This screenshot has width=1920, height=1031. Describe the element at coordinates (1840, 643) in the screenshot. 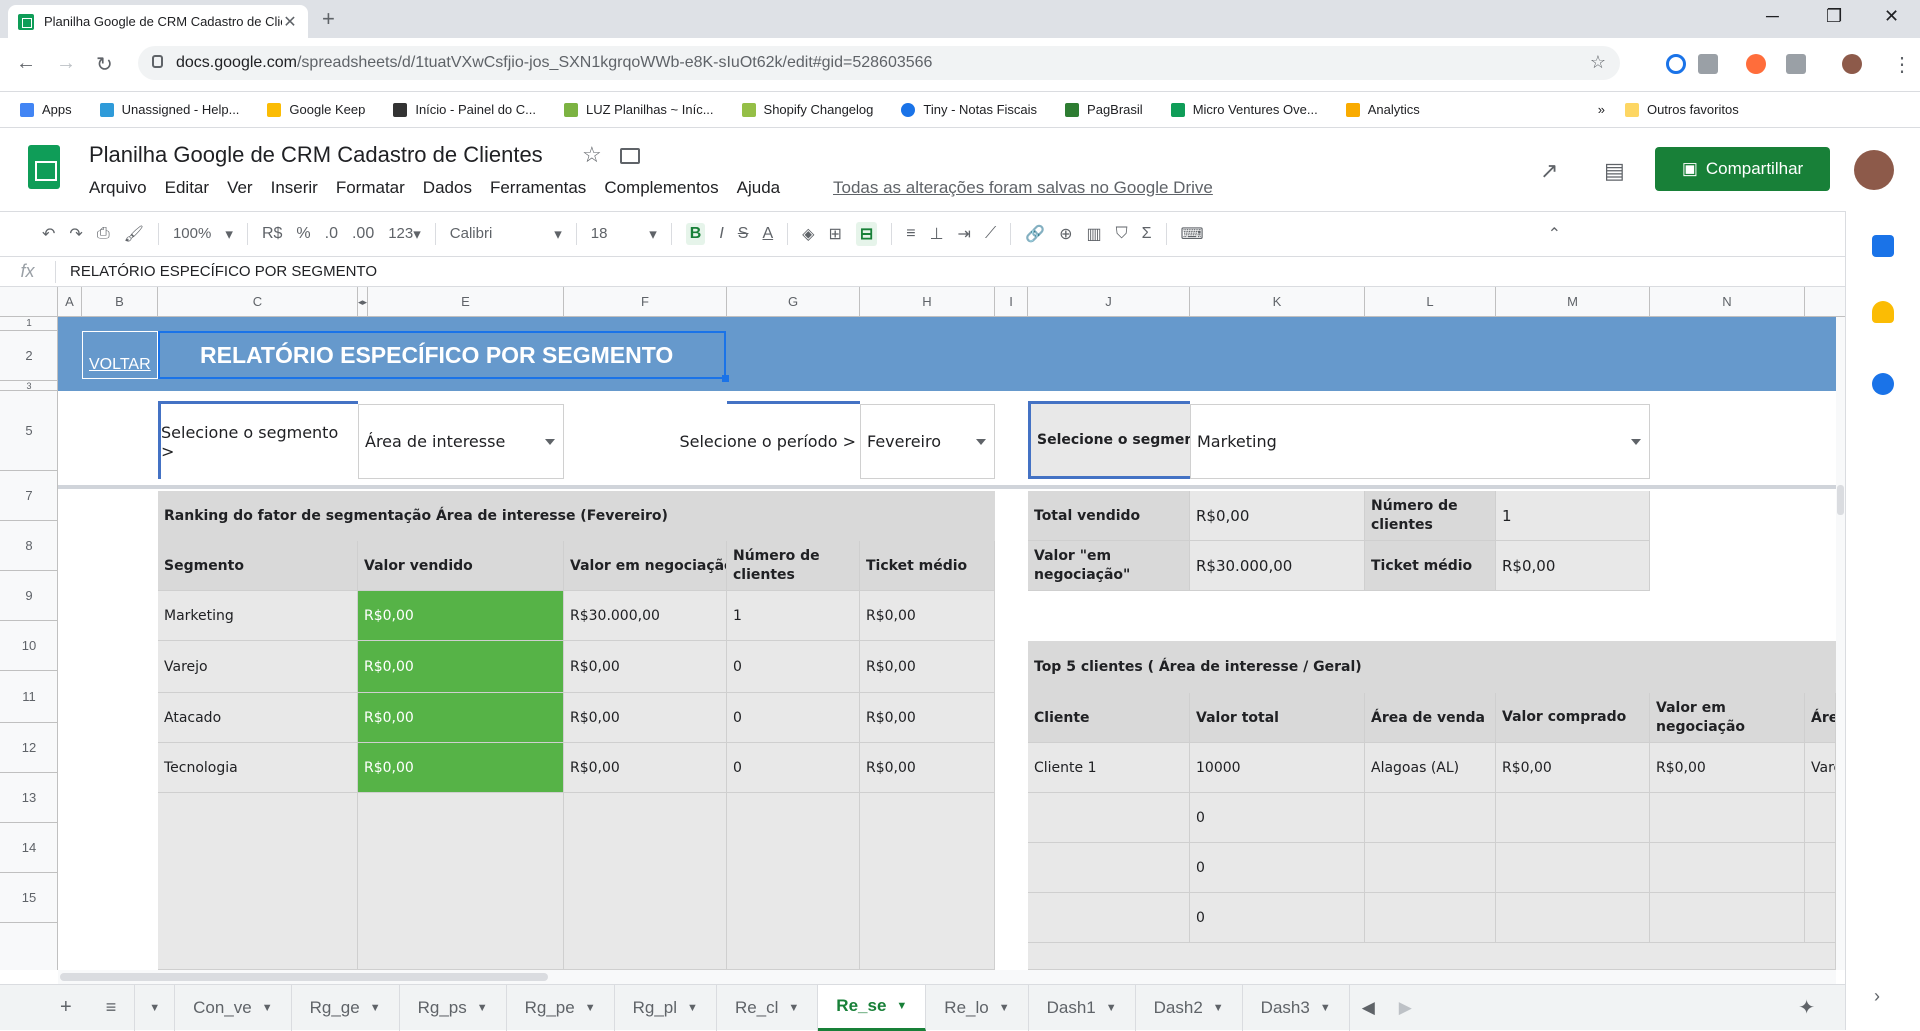

I see `vertical-scrollbar` at that location.